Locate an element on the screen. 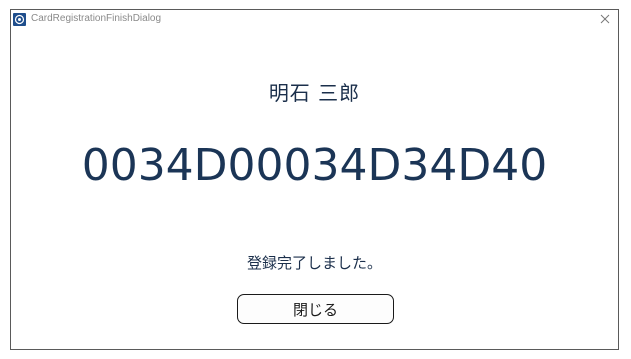 The width and height of the screenshot is (631, 359). window-close-button is located at coordinates (605, 19).